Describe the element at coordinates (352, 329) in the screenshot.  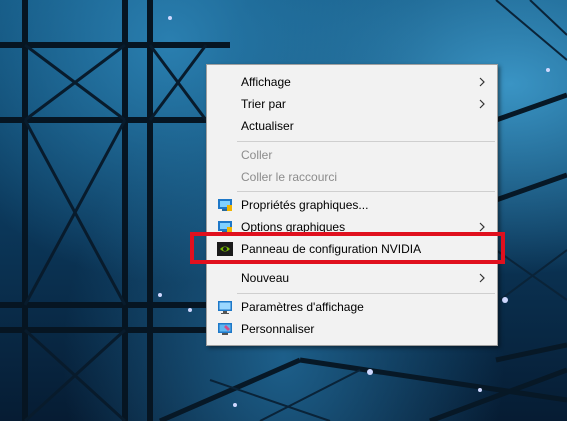
I see `menu-item-personnaliser: Personnaliser` at that location.